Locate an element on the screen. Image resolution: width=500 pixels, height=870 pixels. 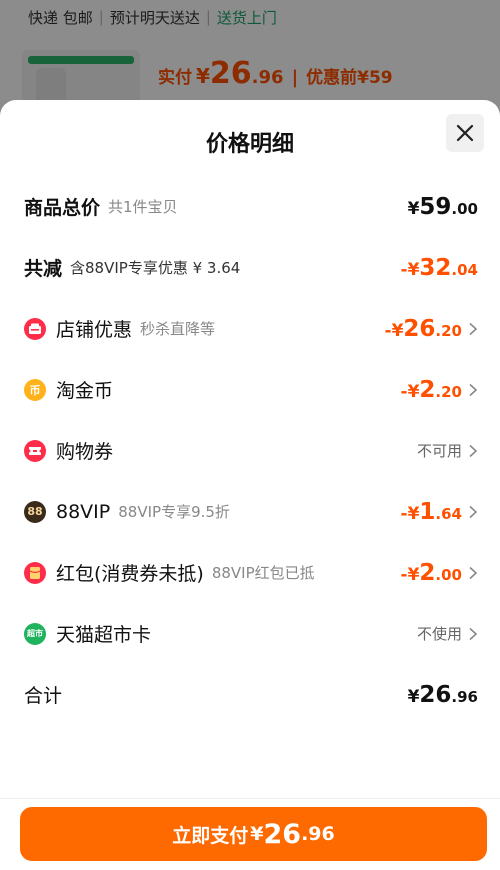
tmall-supermarket-card-icon: 超市 is located at coordinates (35, 633).